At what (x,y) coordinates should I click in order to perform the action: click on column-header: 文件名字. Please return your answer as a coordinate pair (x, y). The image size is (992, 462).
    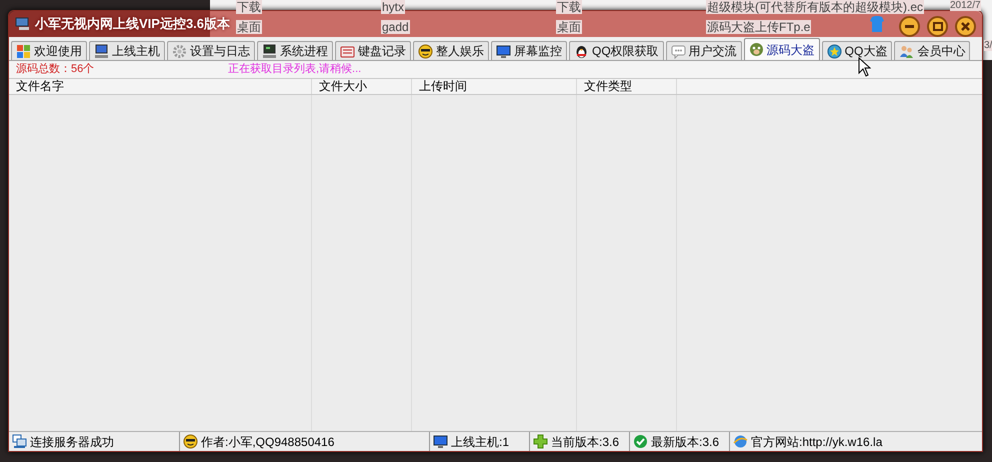
    Looking at the image, I should click on (160, 86).